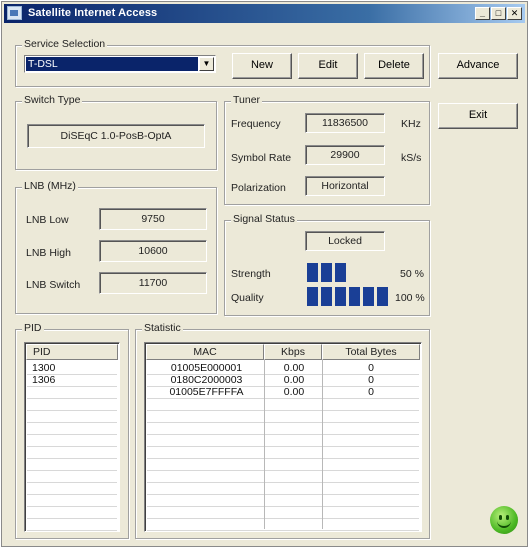 Image resolution: width=529 pixels, height=548 pixels. What do you see at coordinates (347, 272) in the screenshot?
I see `strength-meter` at bounding box center [347, 272].